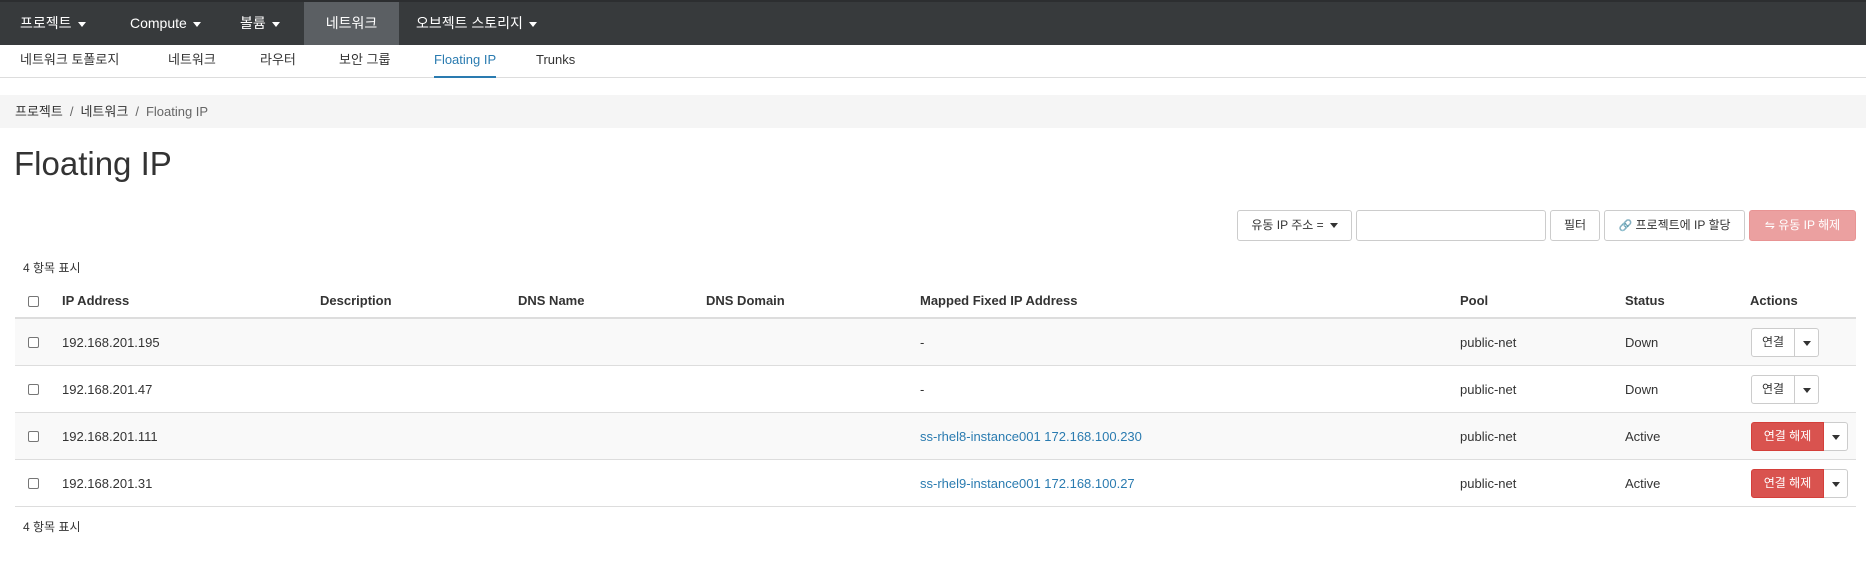 This screenshot has width=1866, height=562. I want to click on topnav-item-volume: 볼륨, so click(260, 23).